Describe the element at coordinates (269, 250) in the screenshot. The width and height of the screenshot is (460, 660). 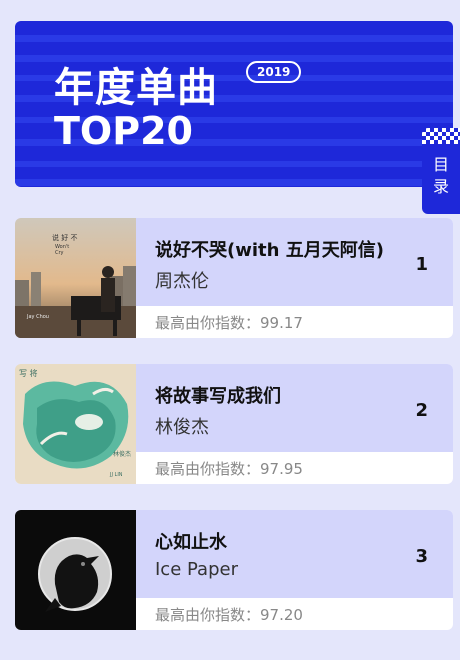
I see `song-title: 说好不哭(with 五月天阿信)` at that location.